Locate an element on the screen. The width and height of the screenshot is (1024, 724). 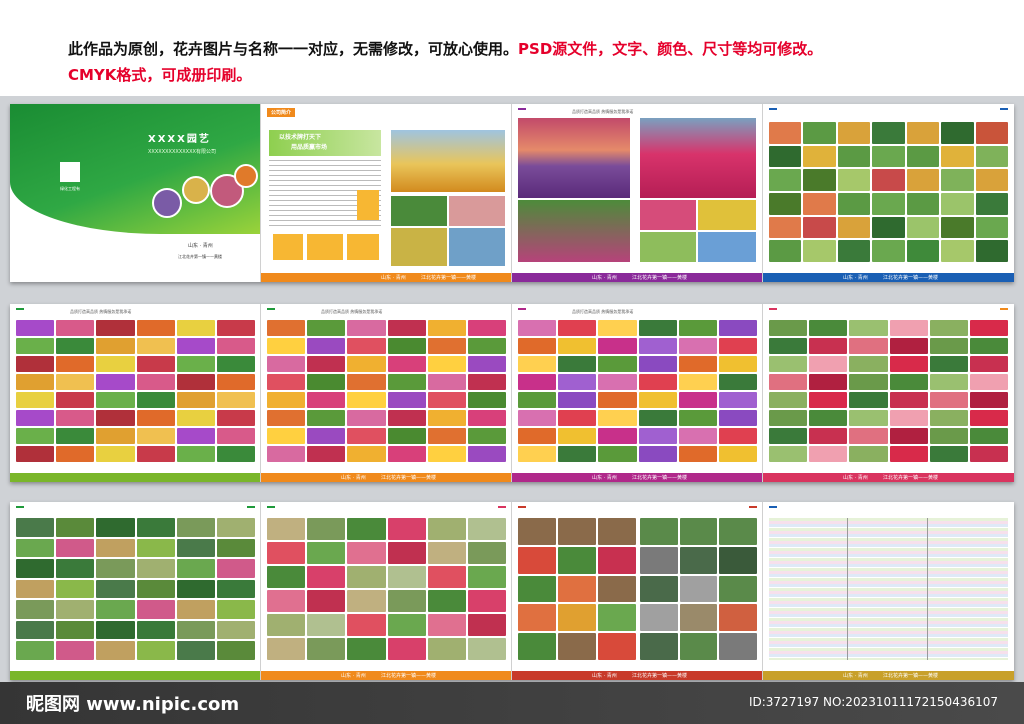
flower-catalog-page: 品质打造高品质 热情服务是我承诺 山东 · 青州 江北花卉第一镇——黄楼 is located at coordinates (637, 393).